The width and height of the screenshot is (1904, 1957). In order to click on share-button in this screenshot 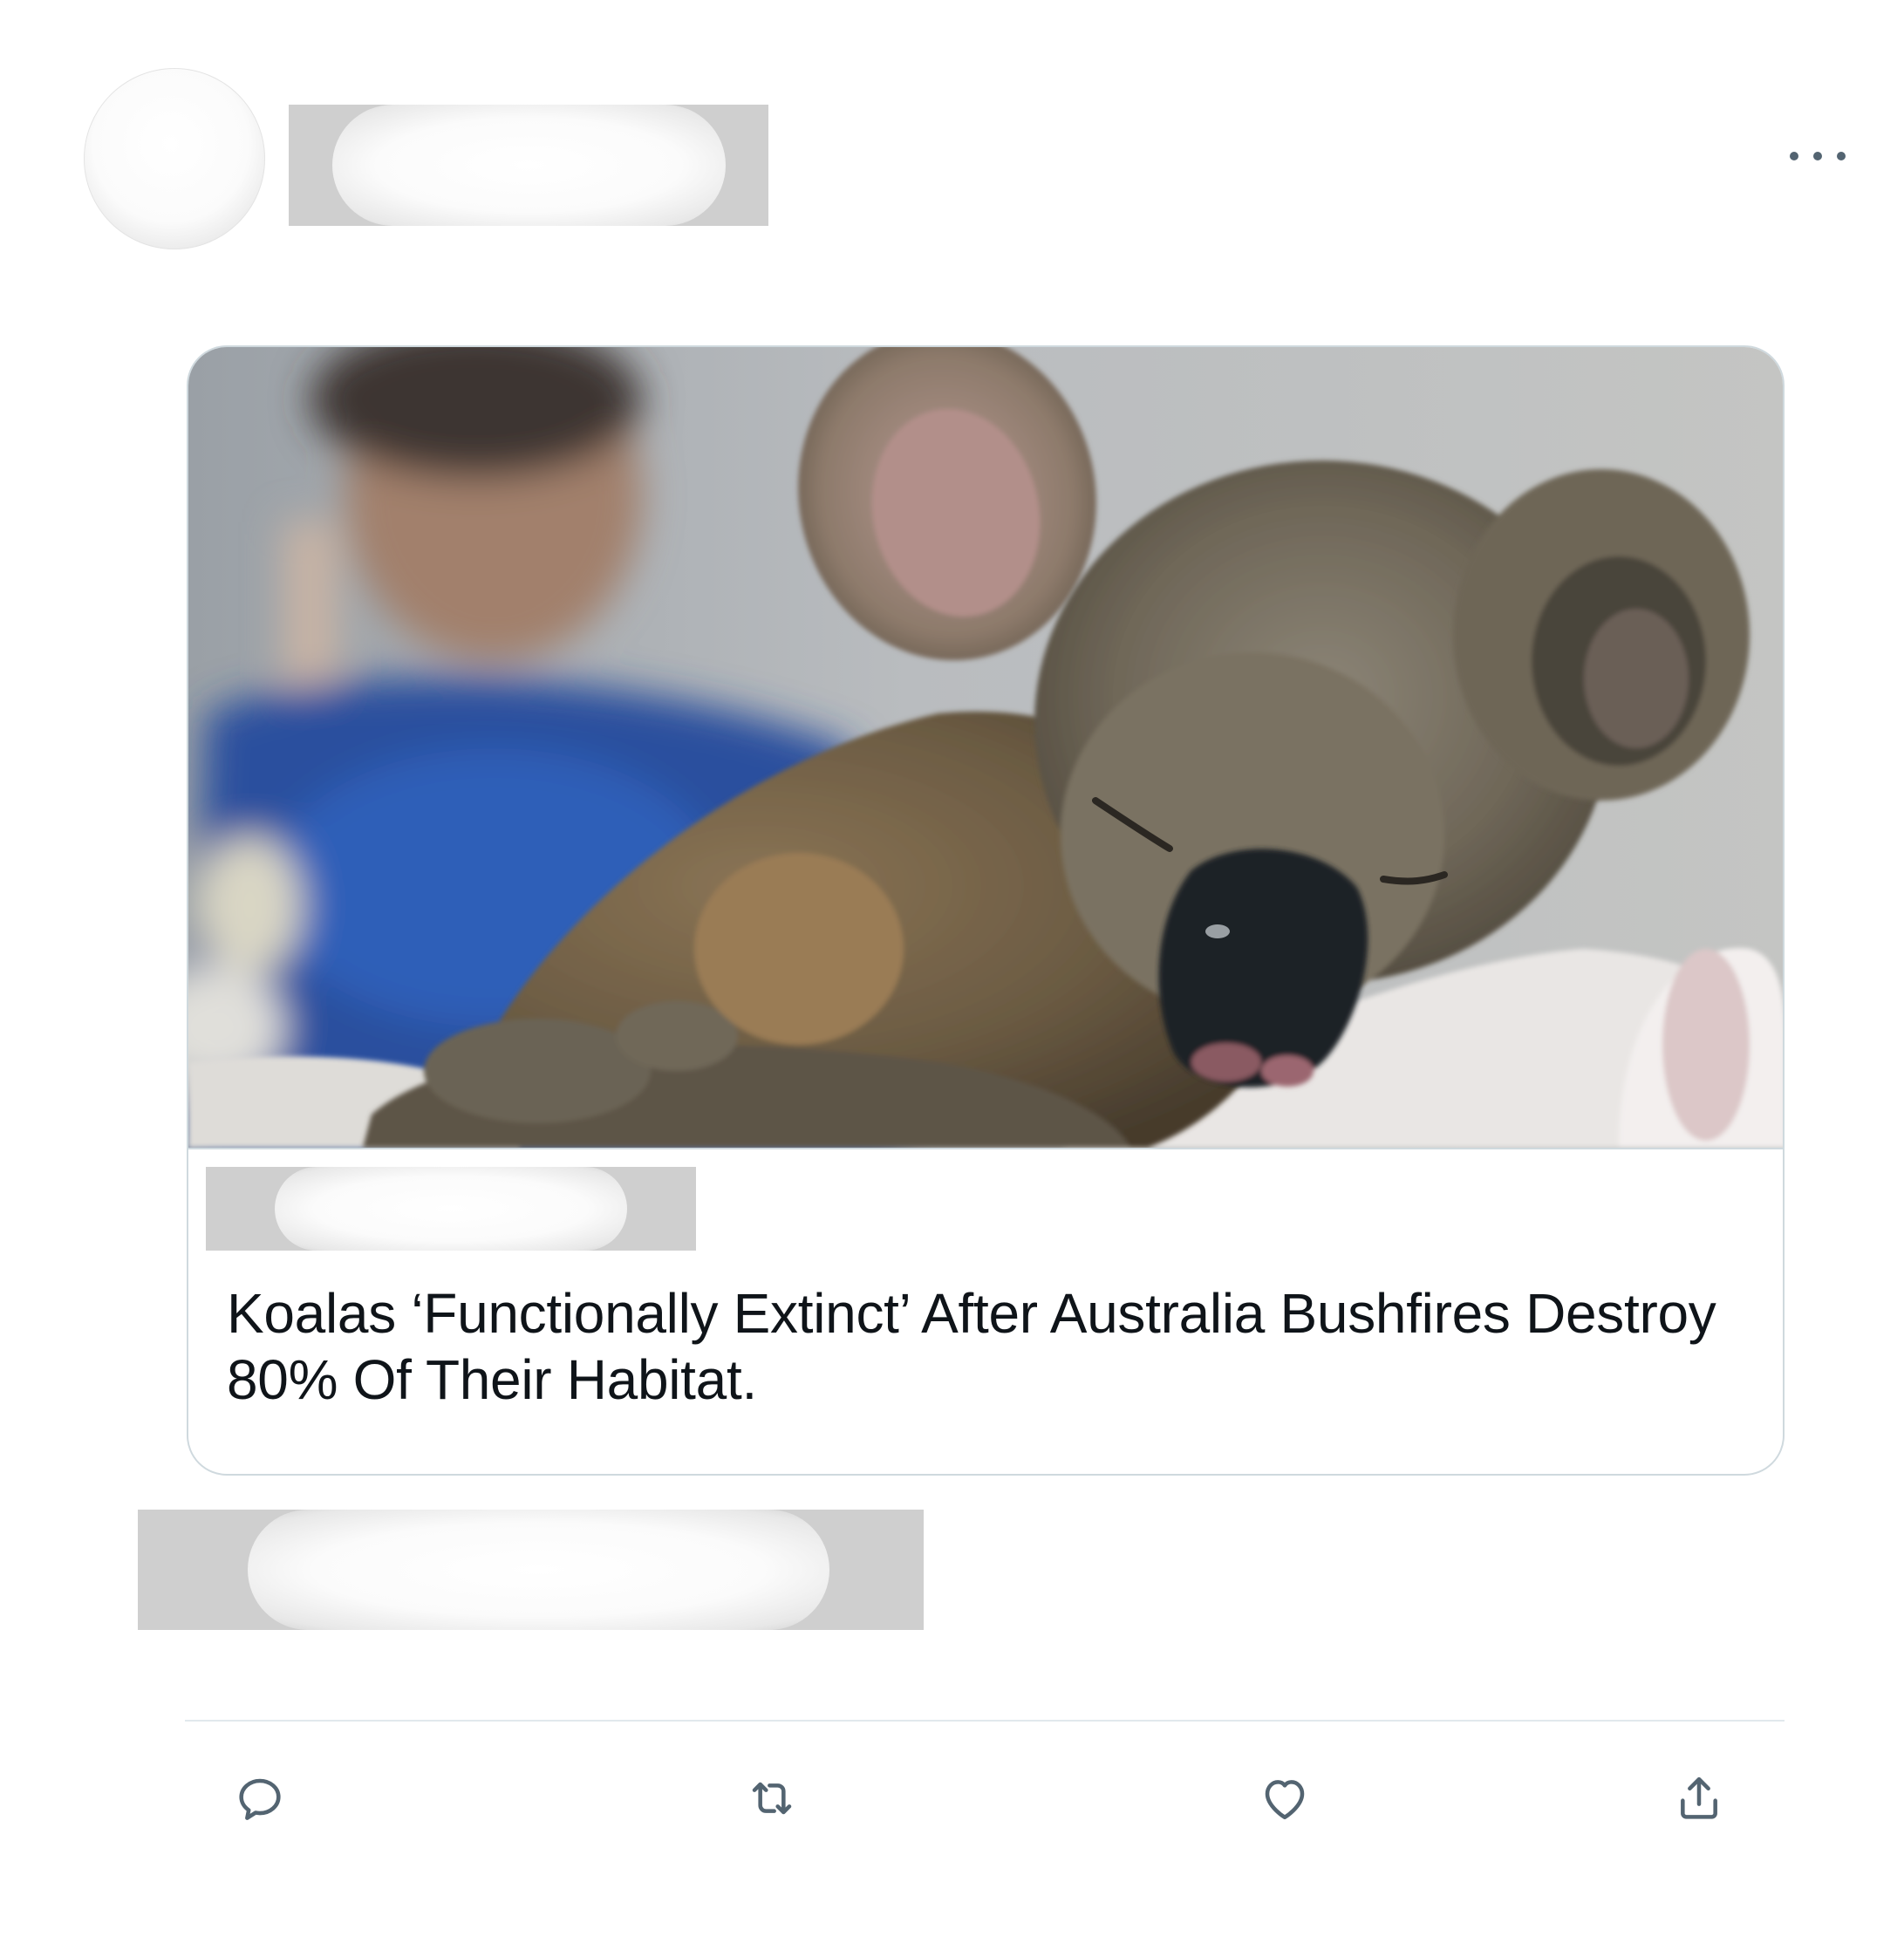, I will do `click(1699, 1798)`.